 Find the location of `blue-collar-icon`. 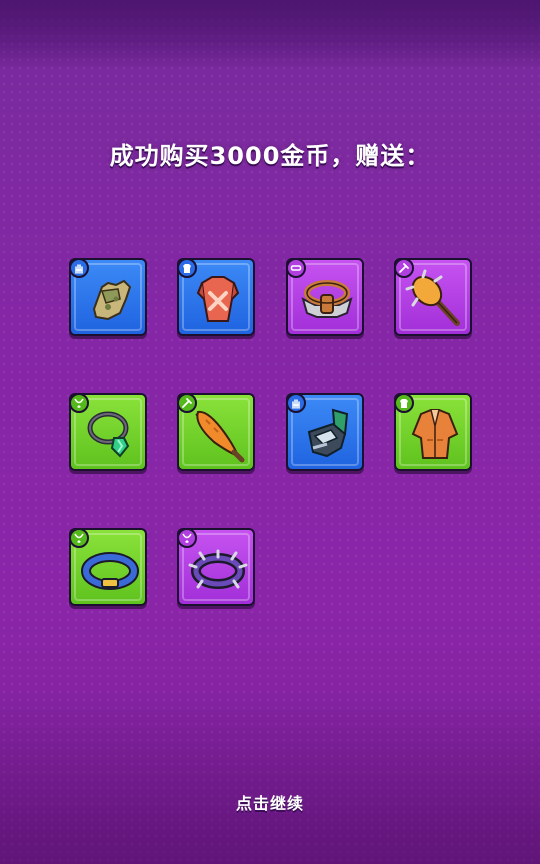

blue-collar-icon is located at coordinates (110, 571).